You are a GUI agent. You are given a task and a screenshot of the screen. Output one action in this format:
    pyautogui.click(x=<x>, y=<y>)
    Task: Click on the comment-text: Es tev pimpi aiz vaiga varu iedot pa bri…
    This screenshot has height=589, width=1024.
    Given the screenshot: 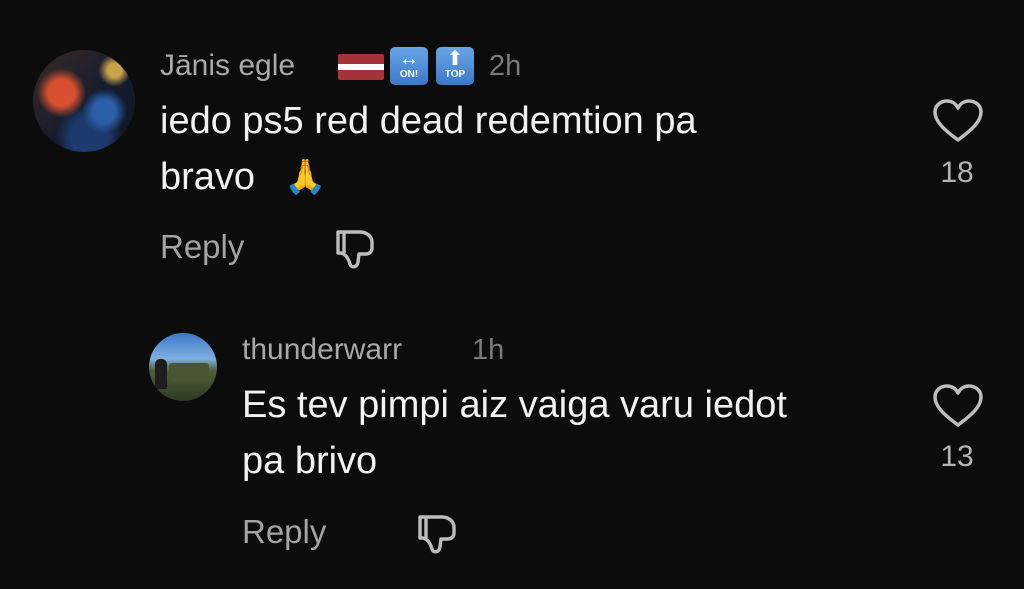 What is the action you would take?
    pyautogui.click(x=582, y=433)
    